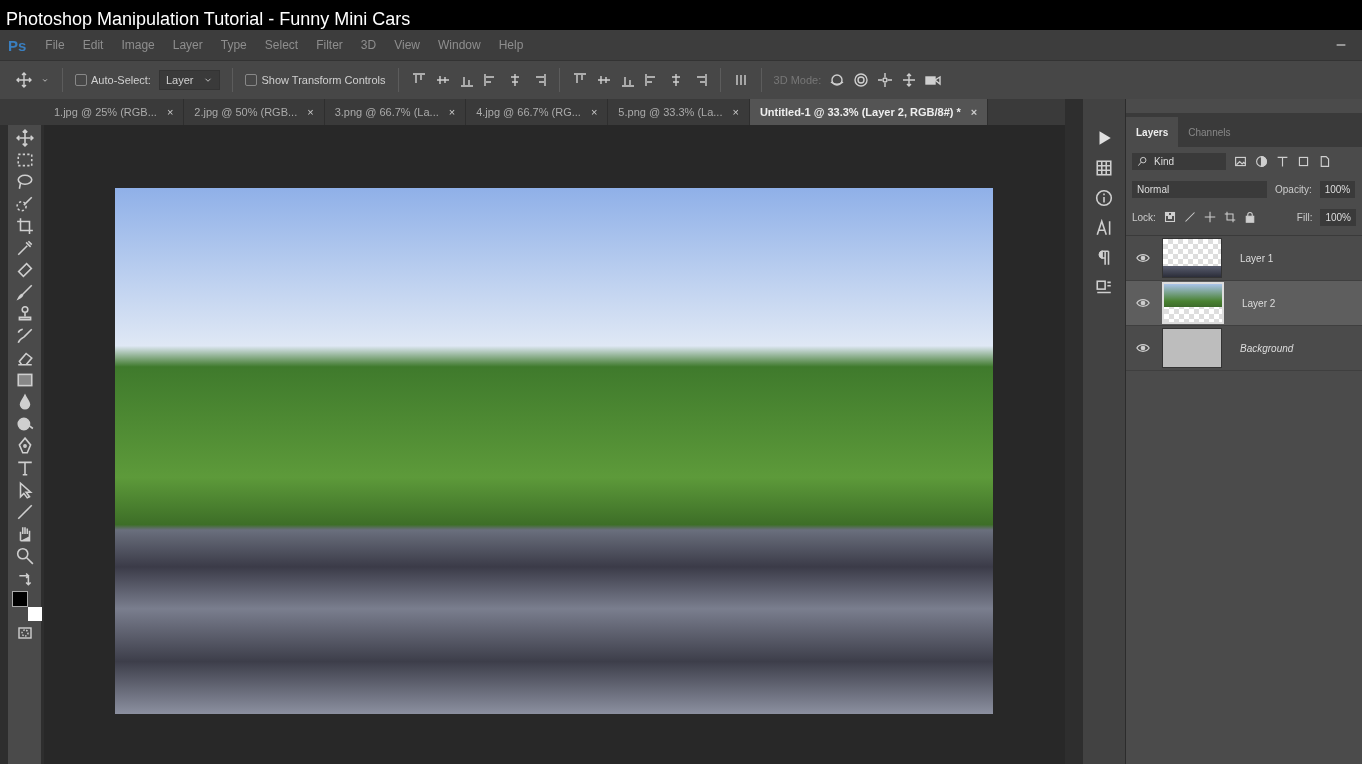 The image size is (1362, 764). Describe the element at coordinates (1152, 132) in the screenshot. I see `panel-tab: Layers` at that location.